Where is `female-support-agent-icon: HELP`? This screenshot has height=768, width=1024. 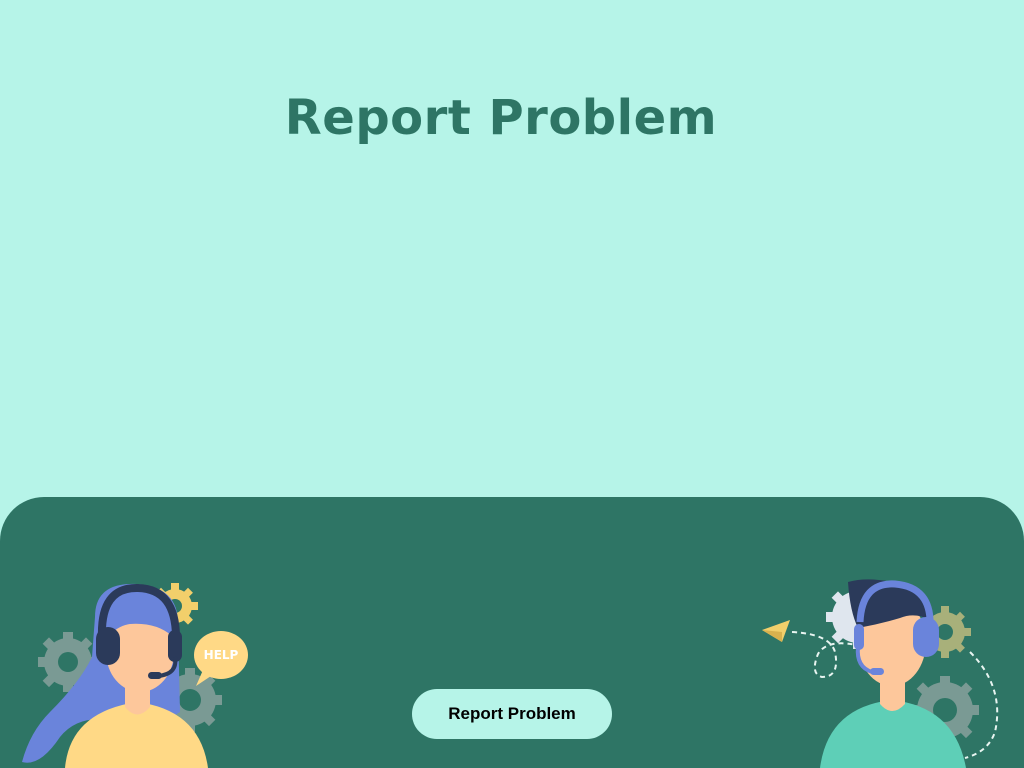
female-support-agent-icon: HELP is located at coordinates (135, 675).